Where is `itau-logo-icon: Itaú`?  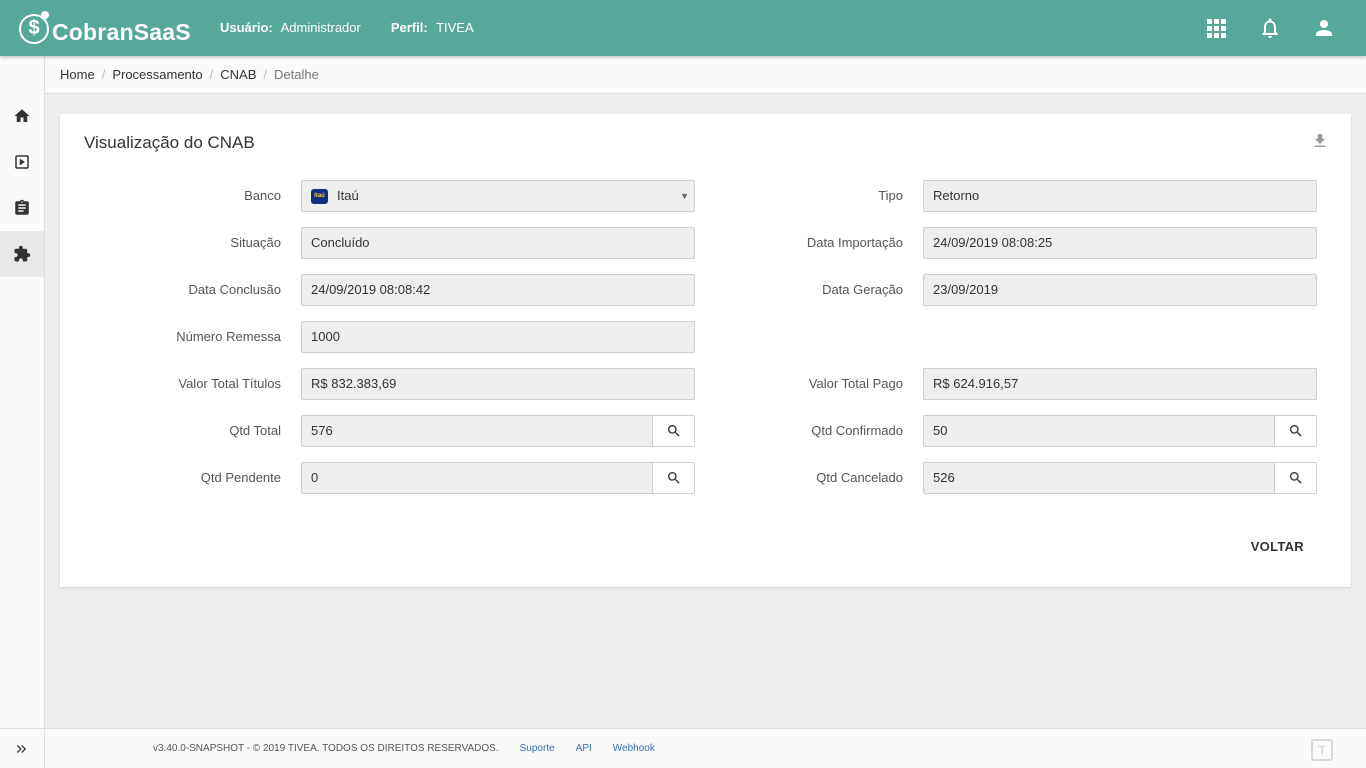 itau-logo-icon: Itaú is located at coordinates (319, 196).